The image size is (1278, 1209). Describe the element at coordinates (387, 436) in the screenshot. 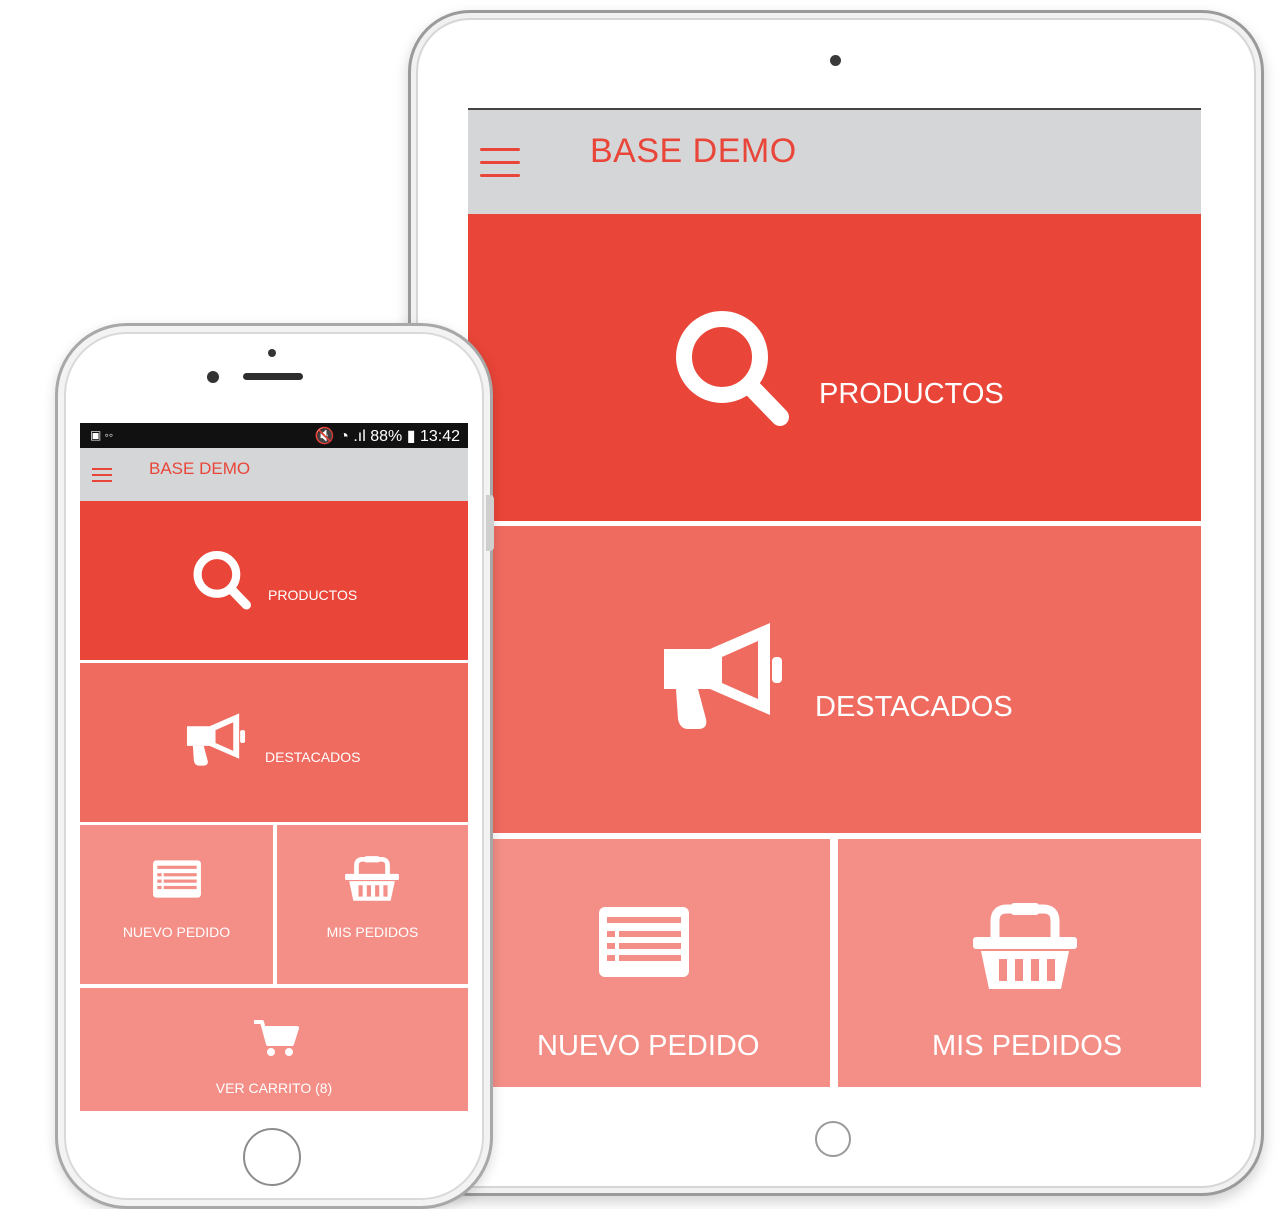

I see `status-bar-right: 🔇 ◔ .ıl 88% ▮ 13:42` at that location.